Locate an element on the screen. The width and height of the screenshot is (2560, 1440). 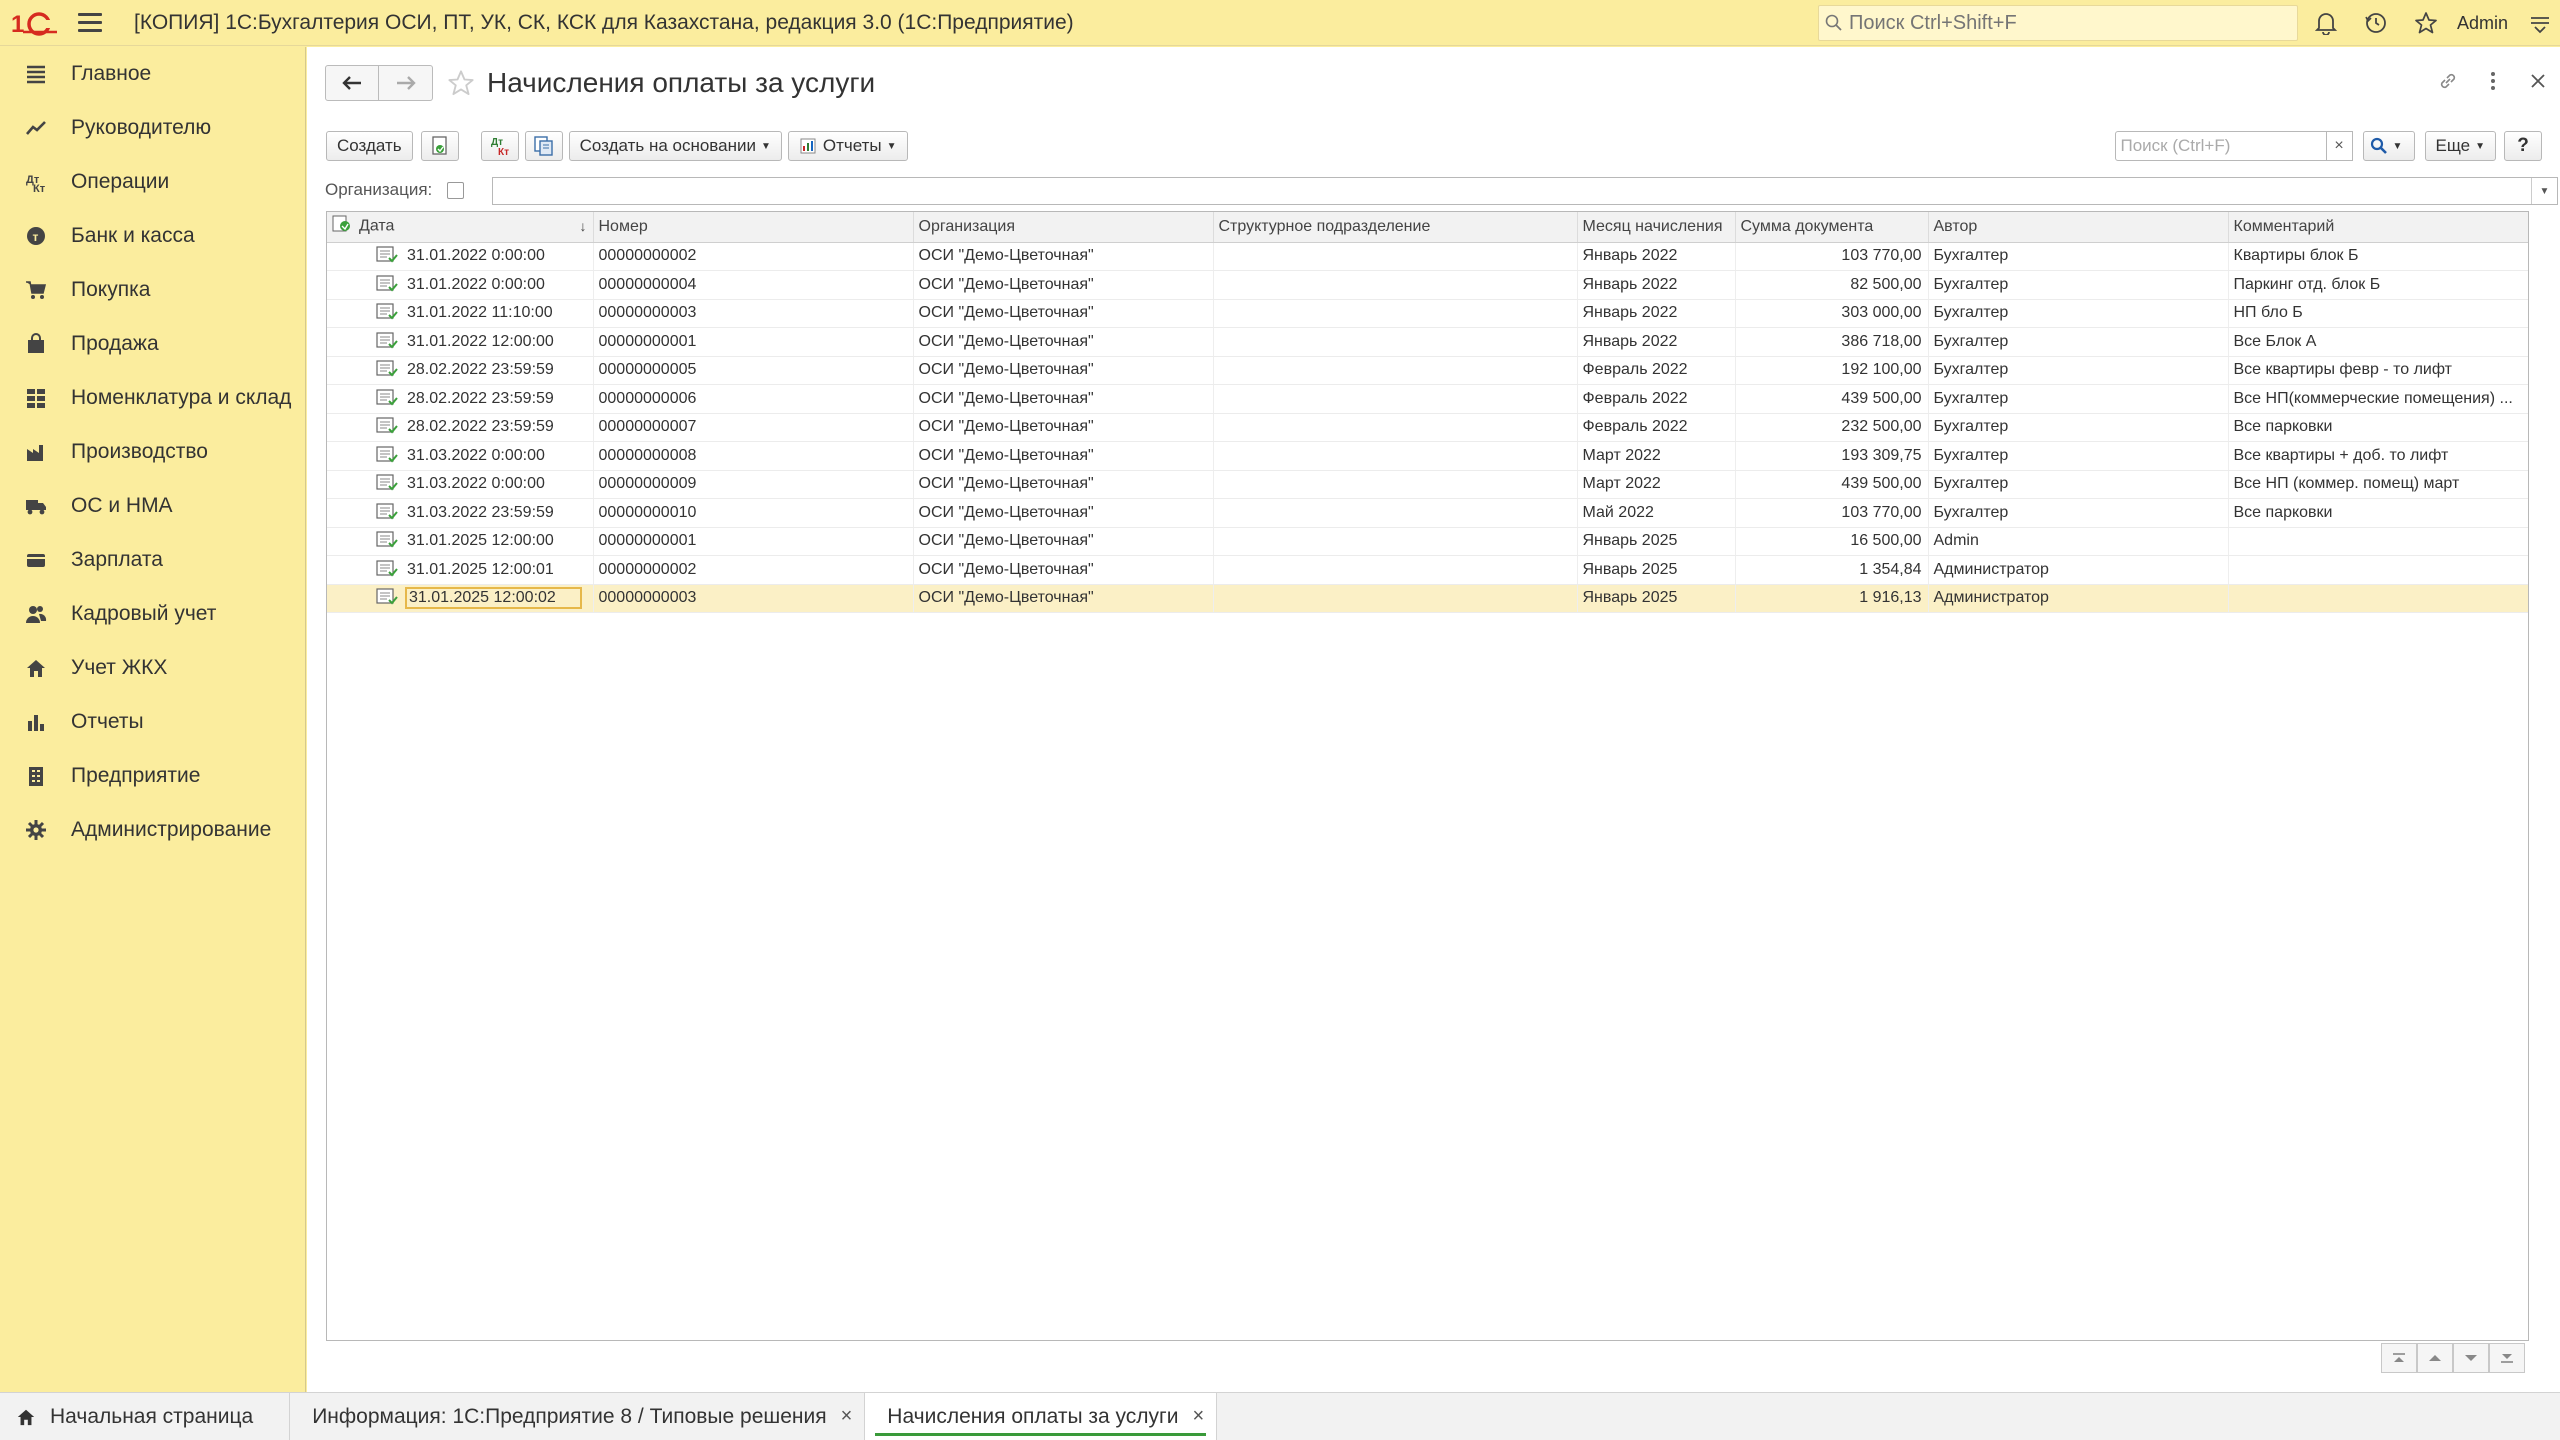
cell-date: 31.01.2025 12:00:02 is located at coordinates (460, 598).